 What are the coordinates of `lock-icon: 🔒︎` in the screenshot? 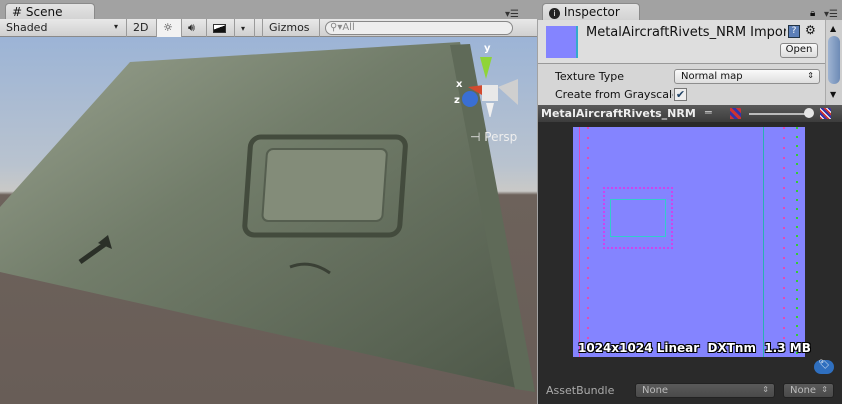 It's located at (812, 13).